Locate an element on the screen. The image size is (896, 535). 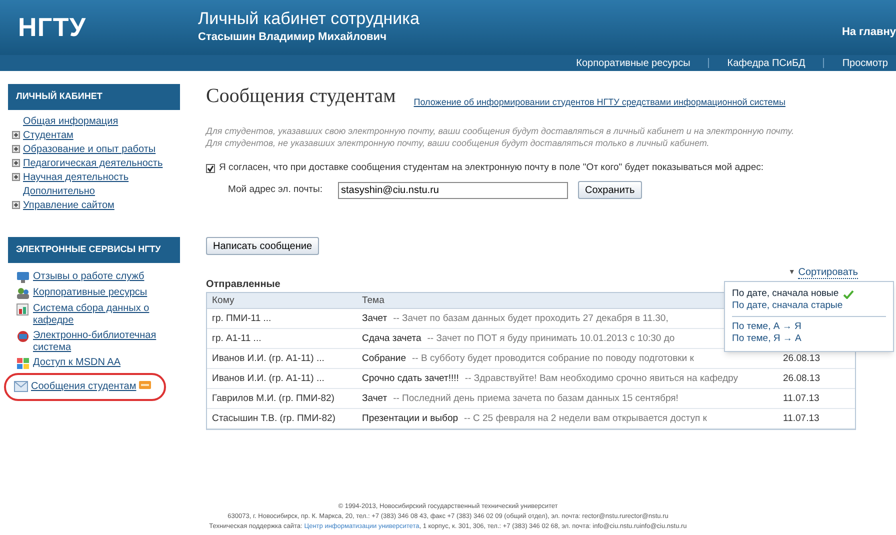
info-note: Для студентов, не указавших электронную почту, ваши сообщения будут доставляться только в личный кабинет. is located at coordinates (458, 143).